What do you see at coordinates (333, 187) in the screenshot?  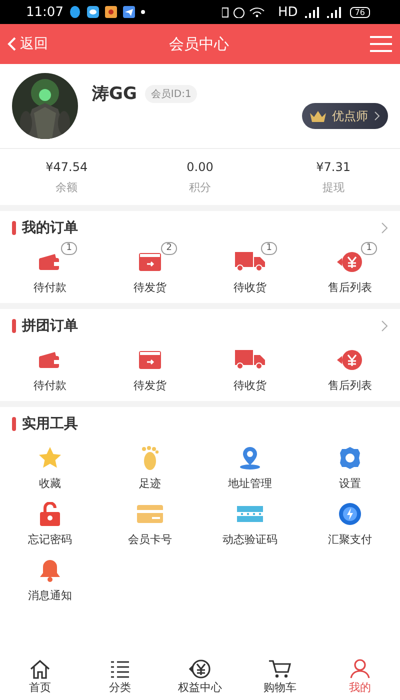 I see `stat-label: 提现` at bounding box center [333, 187].